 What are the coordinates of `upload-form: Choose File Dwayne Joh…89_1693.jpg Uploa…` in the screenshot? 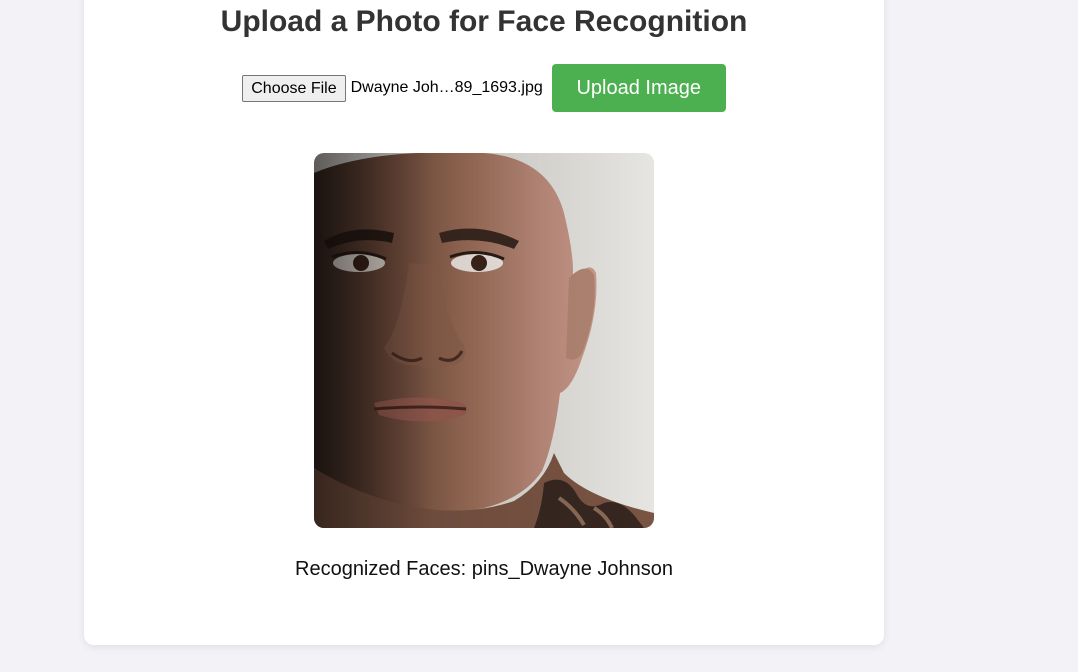 It's located at (484, 88).